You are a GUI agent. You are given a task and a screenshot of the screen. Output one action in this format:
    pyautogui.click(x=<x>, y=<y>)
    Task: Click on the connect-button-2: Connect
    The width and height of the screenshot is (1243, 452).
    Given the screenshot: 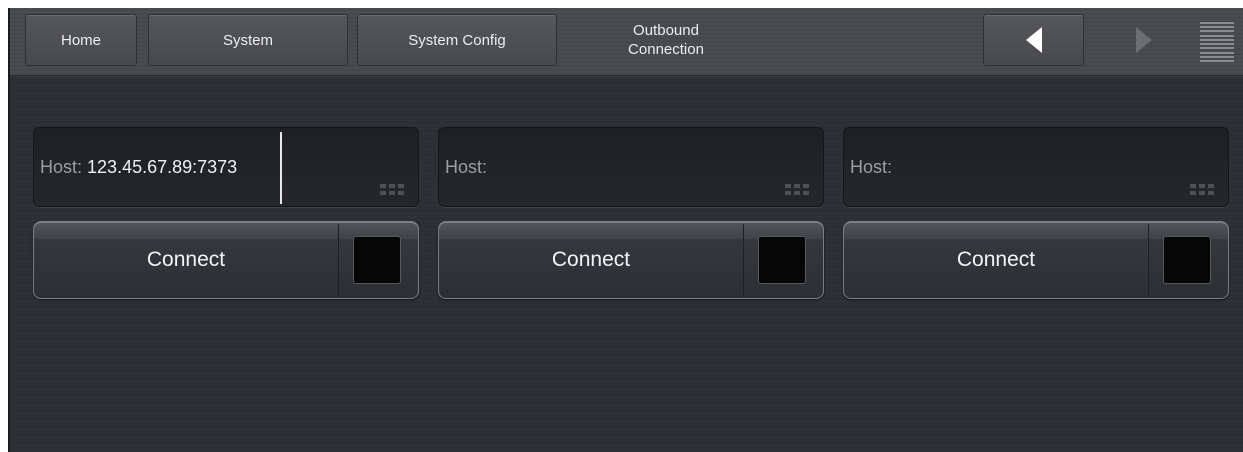 What is the action you would take?
    pyautogui.click(x=631, y=260)
    